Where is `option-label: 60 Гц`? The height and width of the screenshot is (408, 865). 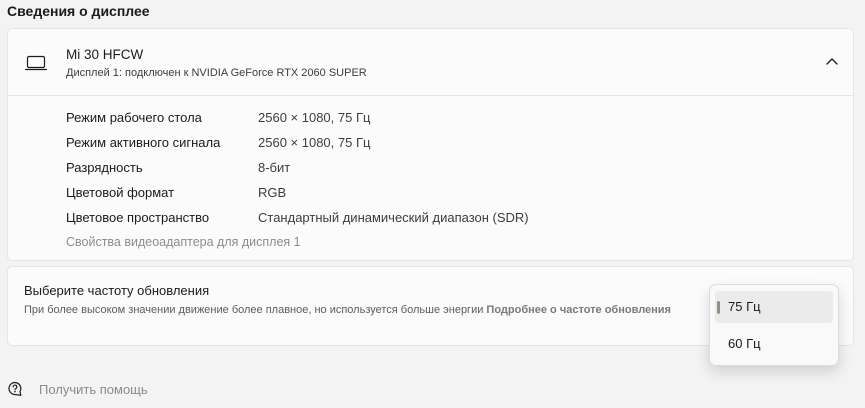 option-label: 60 Гц is located at coordinates (744, 343).